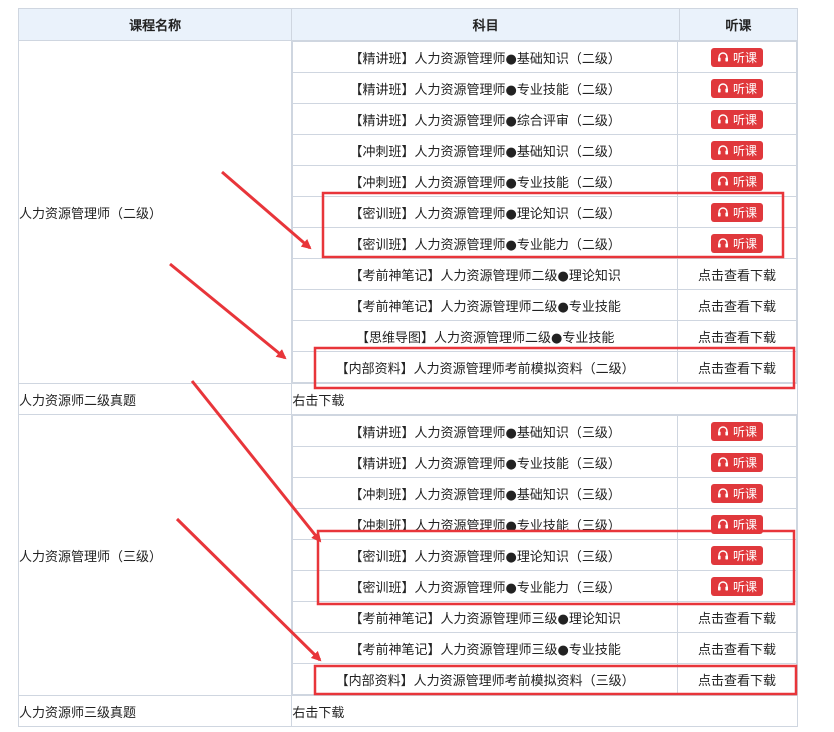 The width and height of the screenshot is (834, 732). What do you see at coordinates (485, 431) in the screenshot?
I see `subject-title: 【精讲班】人力资源管理师●基础知识（三级）` at bounding box center [485, 431].